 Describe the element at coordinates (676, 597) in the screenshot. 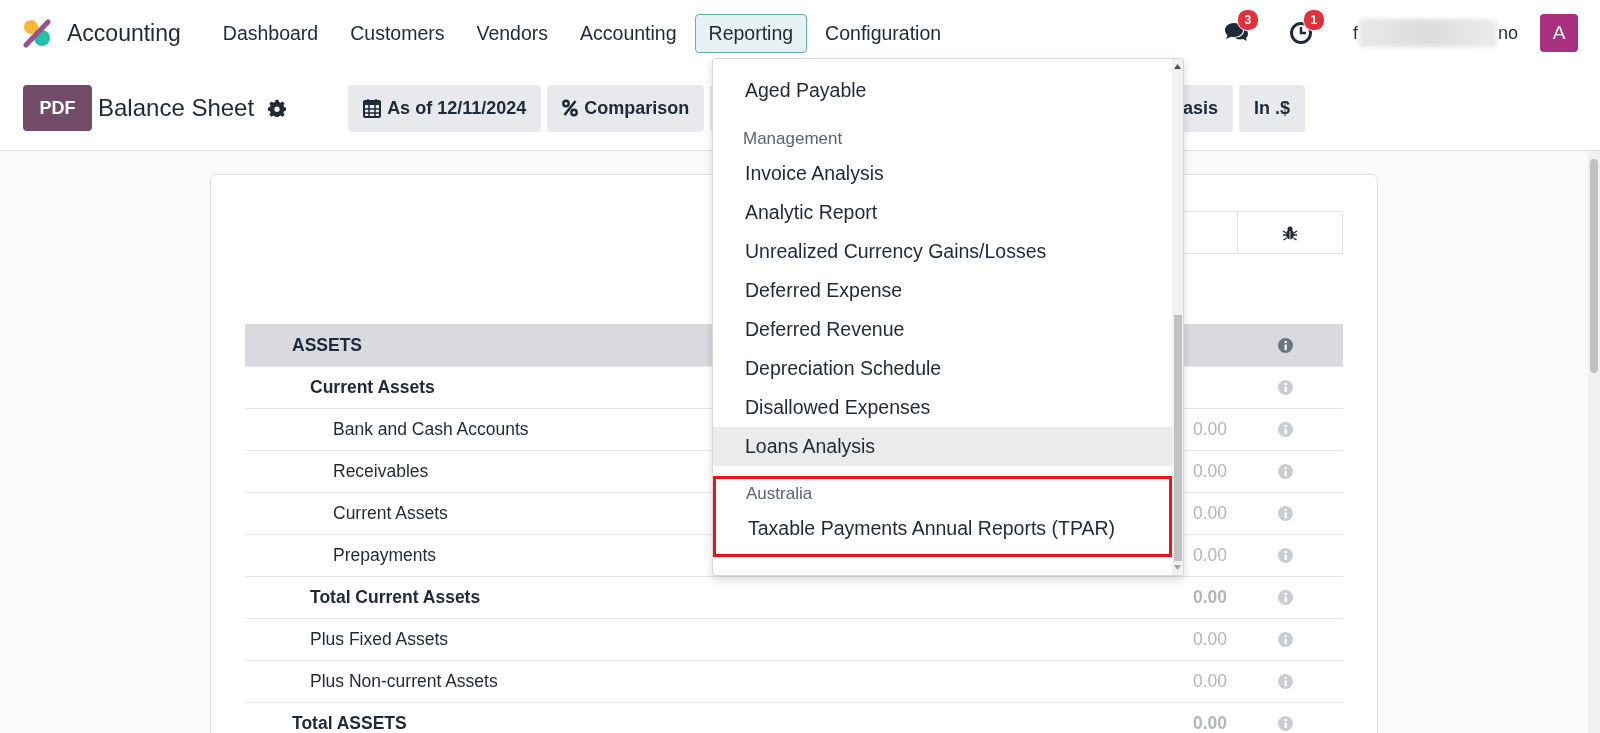

I see `row-label: Total Current Assets` at that location.